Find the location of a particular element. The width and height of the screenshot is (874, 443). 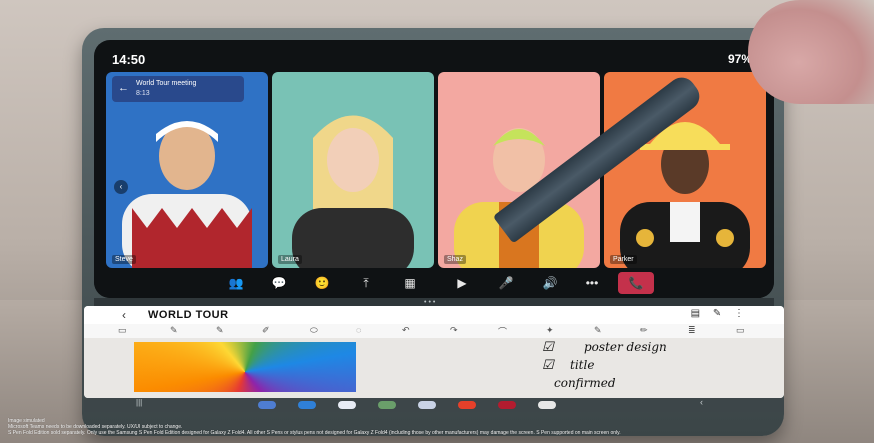

share-screen-icon: ⤒ is located at coordinates (366, 283).